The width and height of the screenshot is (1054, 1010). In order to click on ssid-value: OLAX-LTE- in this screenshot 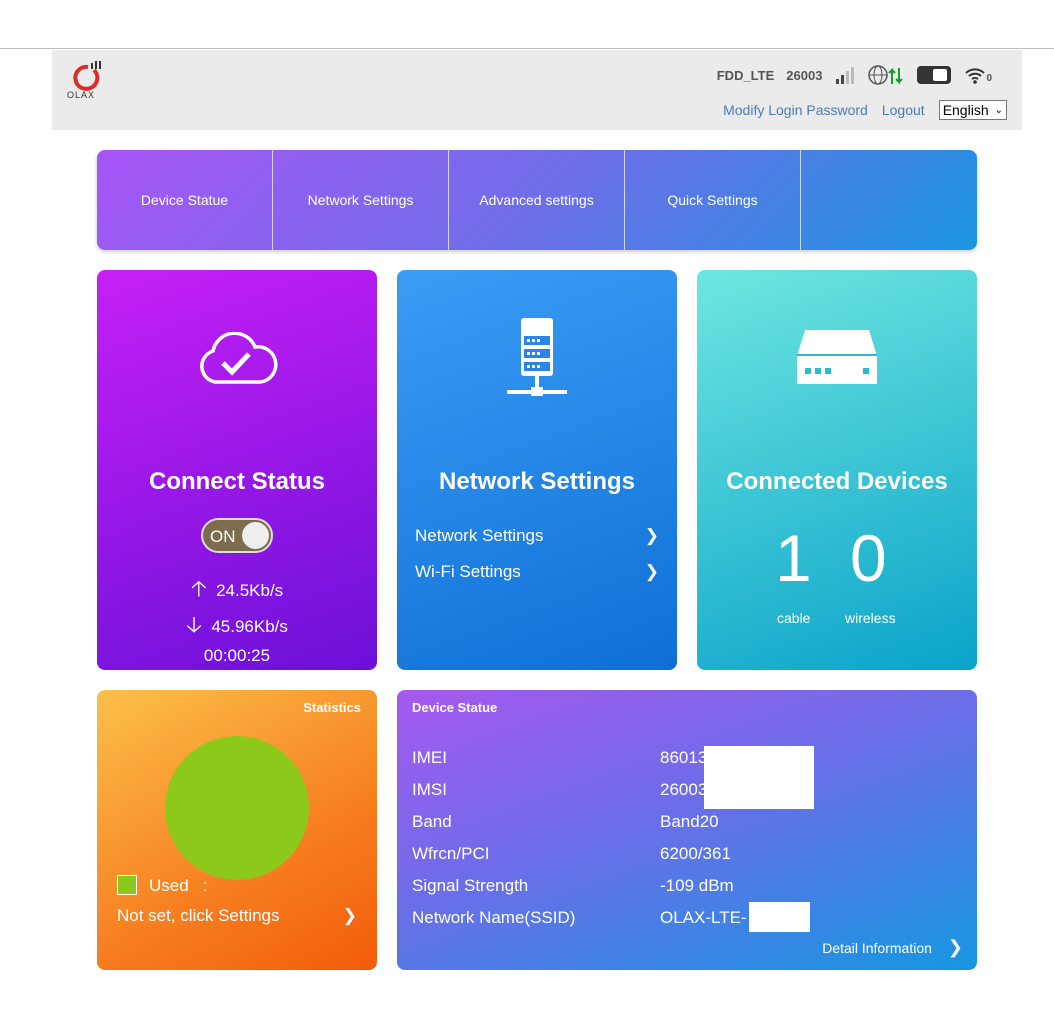, I will do `click(703, 917)`.